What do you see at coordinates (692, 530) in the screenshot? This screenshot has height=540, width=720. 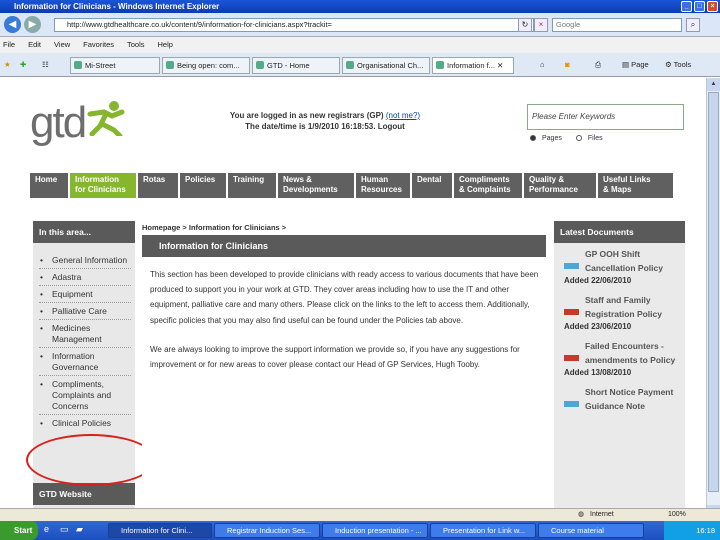 I see `system-tray-clock: 16:18` at bounding box center [692, 530].